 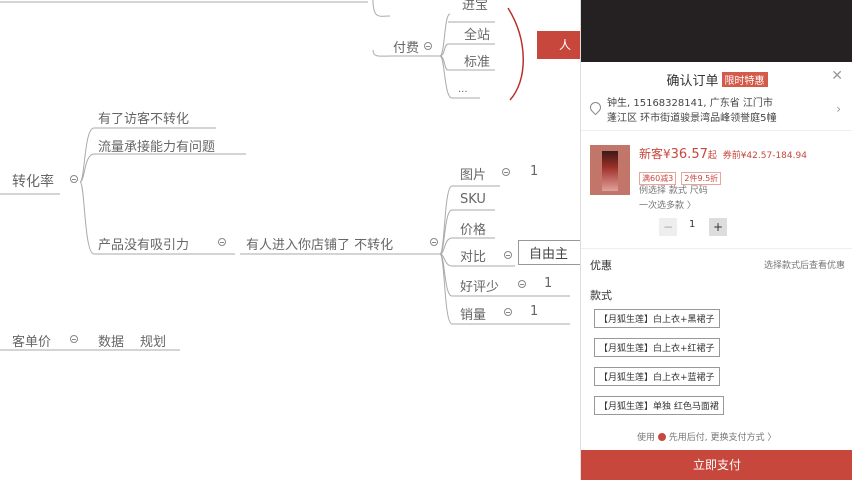 What do you see at coordinates (692, 116) in the screenshot?
I see `address-line-2: 蓬江区 环市街道骏景湾品峰领誉庭5幢` at bounding box center [692, 116].